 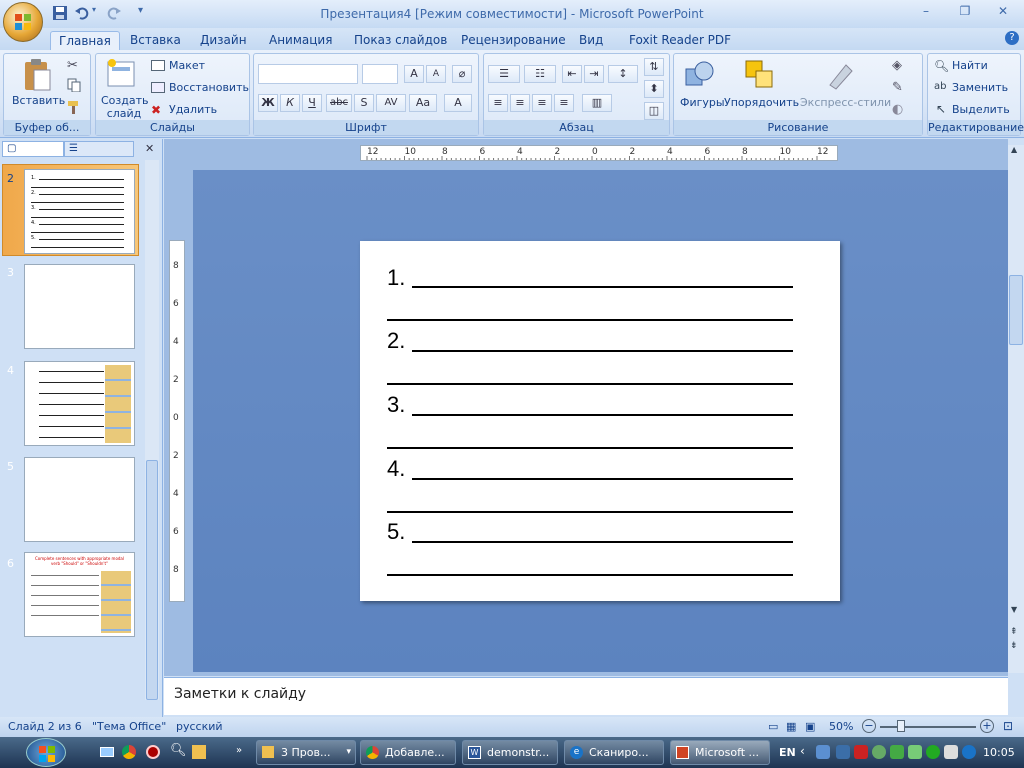 What do you see at coordinates (897, 65) in the screenshot?
I see `shape-fill-icon: ◈` at bounding box center [897, 65].